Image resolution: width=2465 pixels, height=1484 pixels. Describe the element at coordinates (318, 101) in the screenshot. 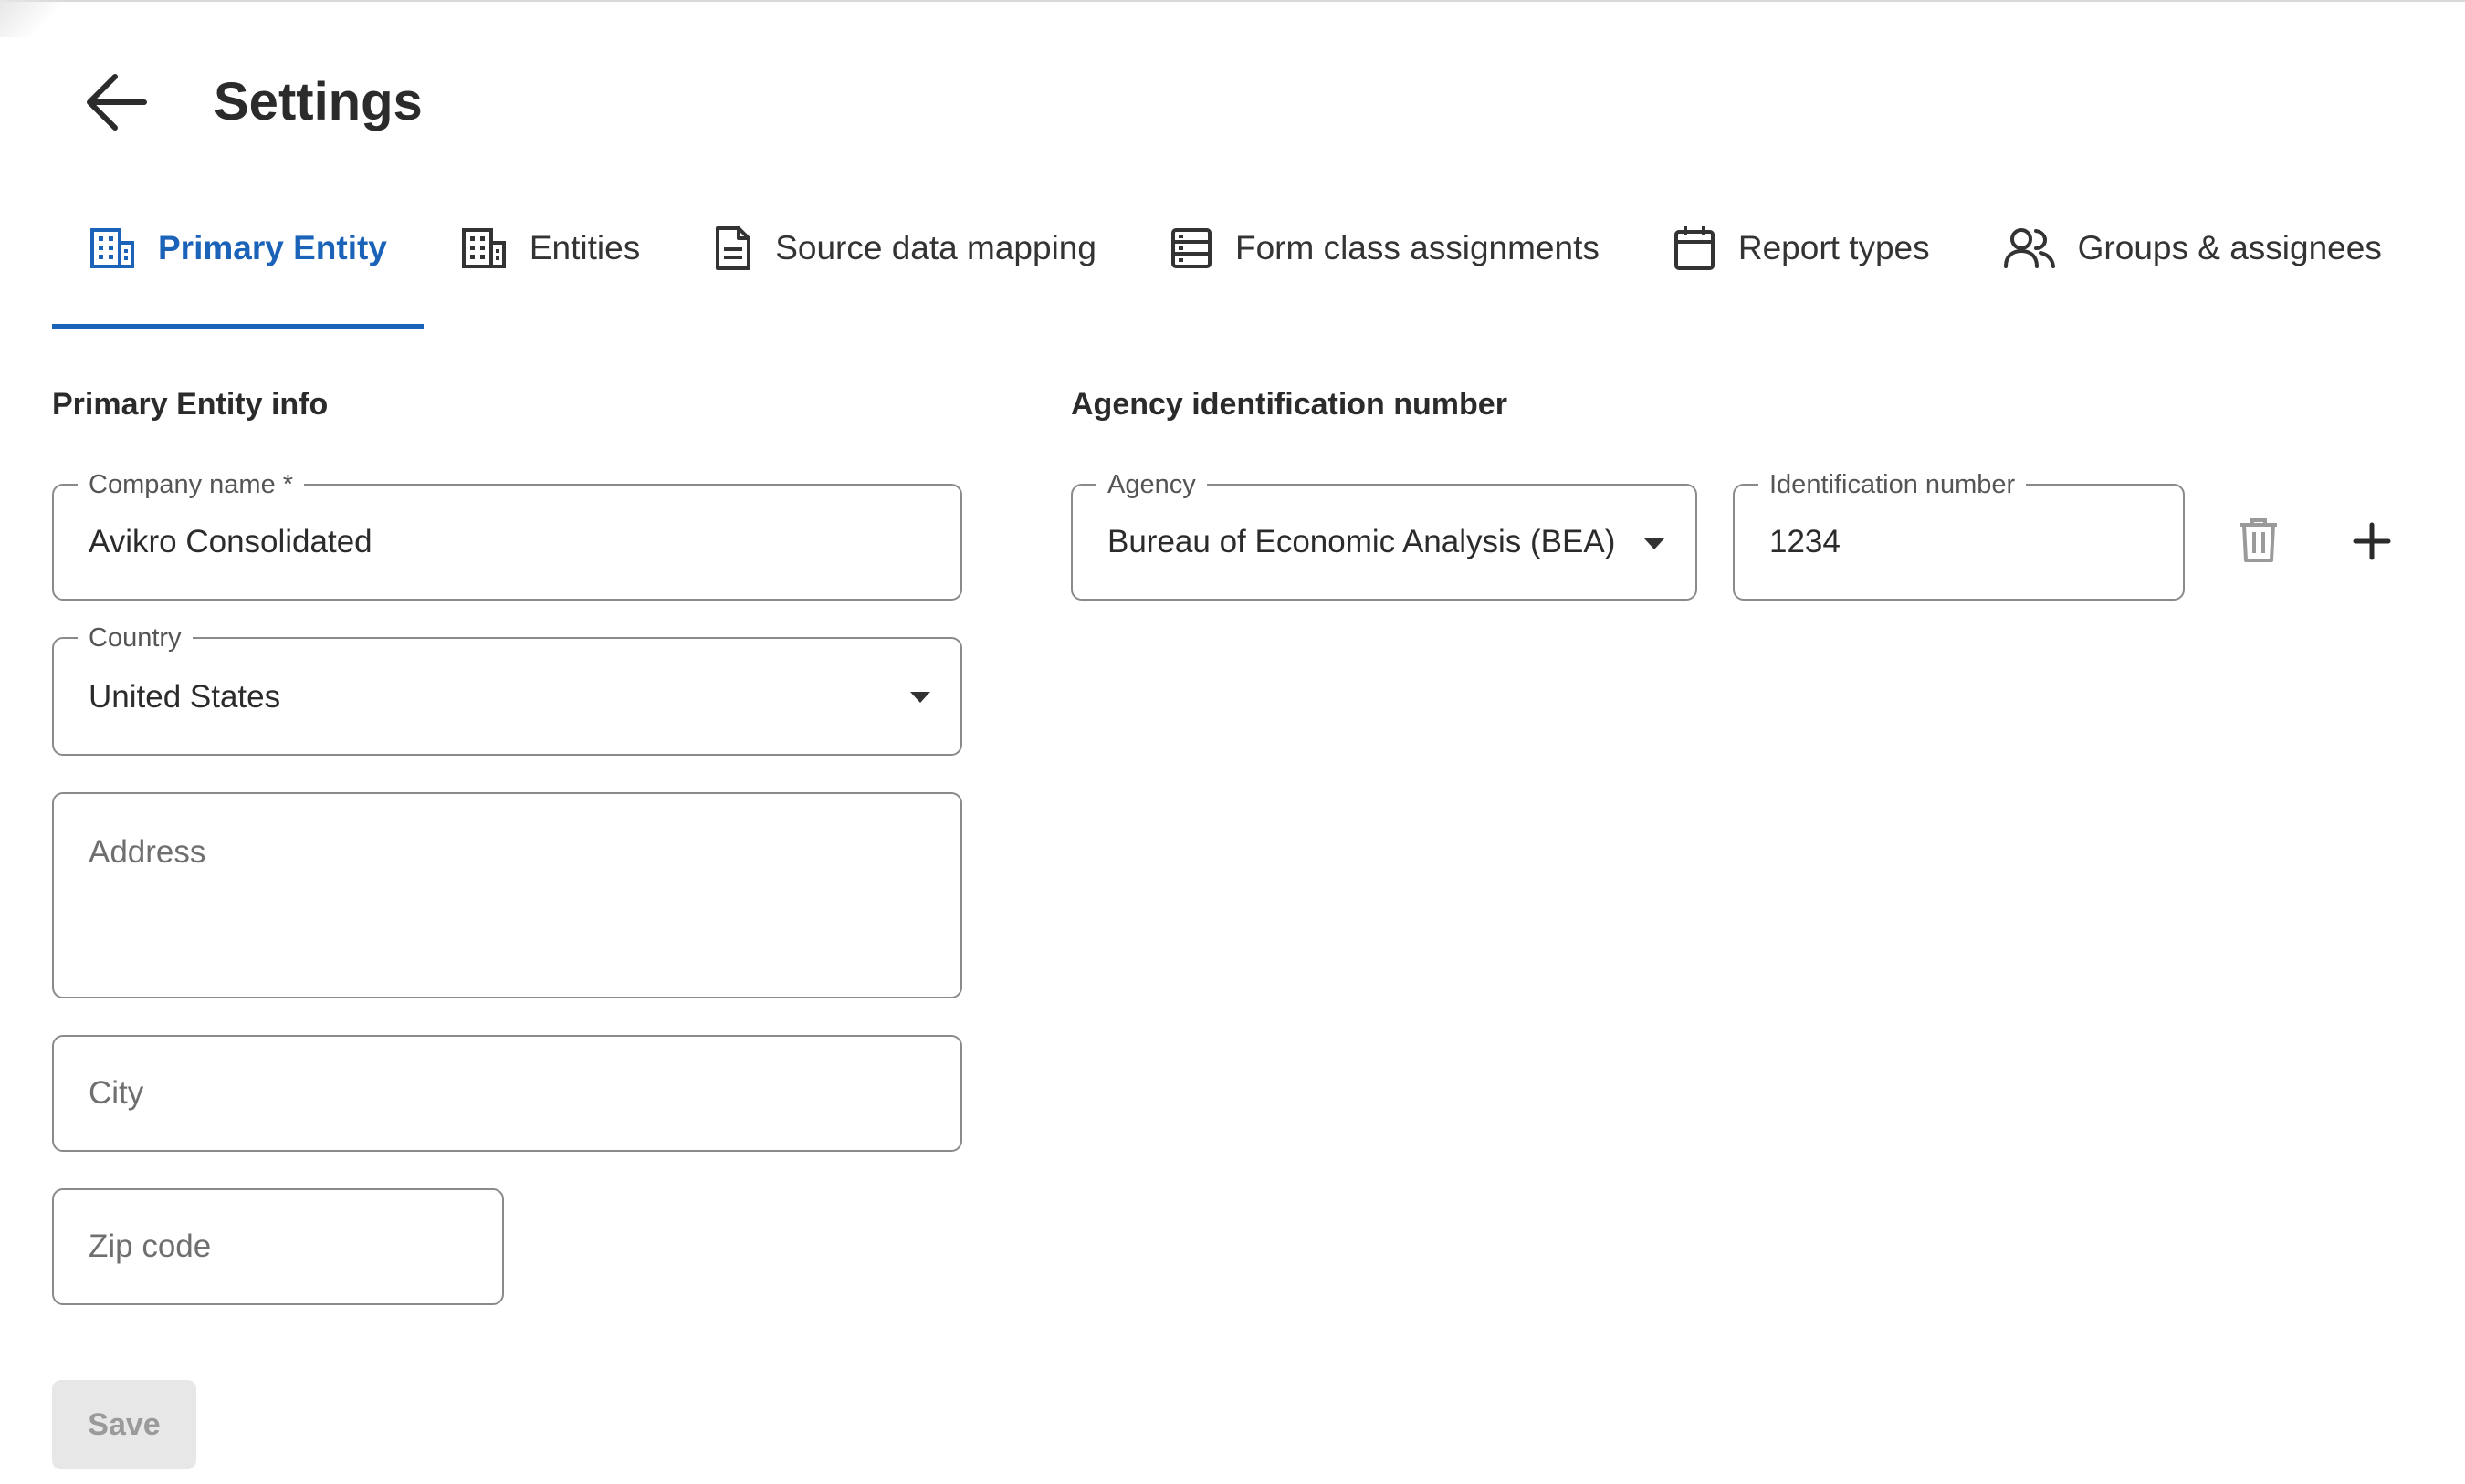

I see `page-title: Settings` at that location.